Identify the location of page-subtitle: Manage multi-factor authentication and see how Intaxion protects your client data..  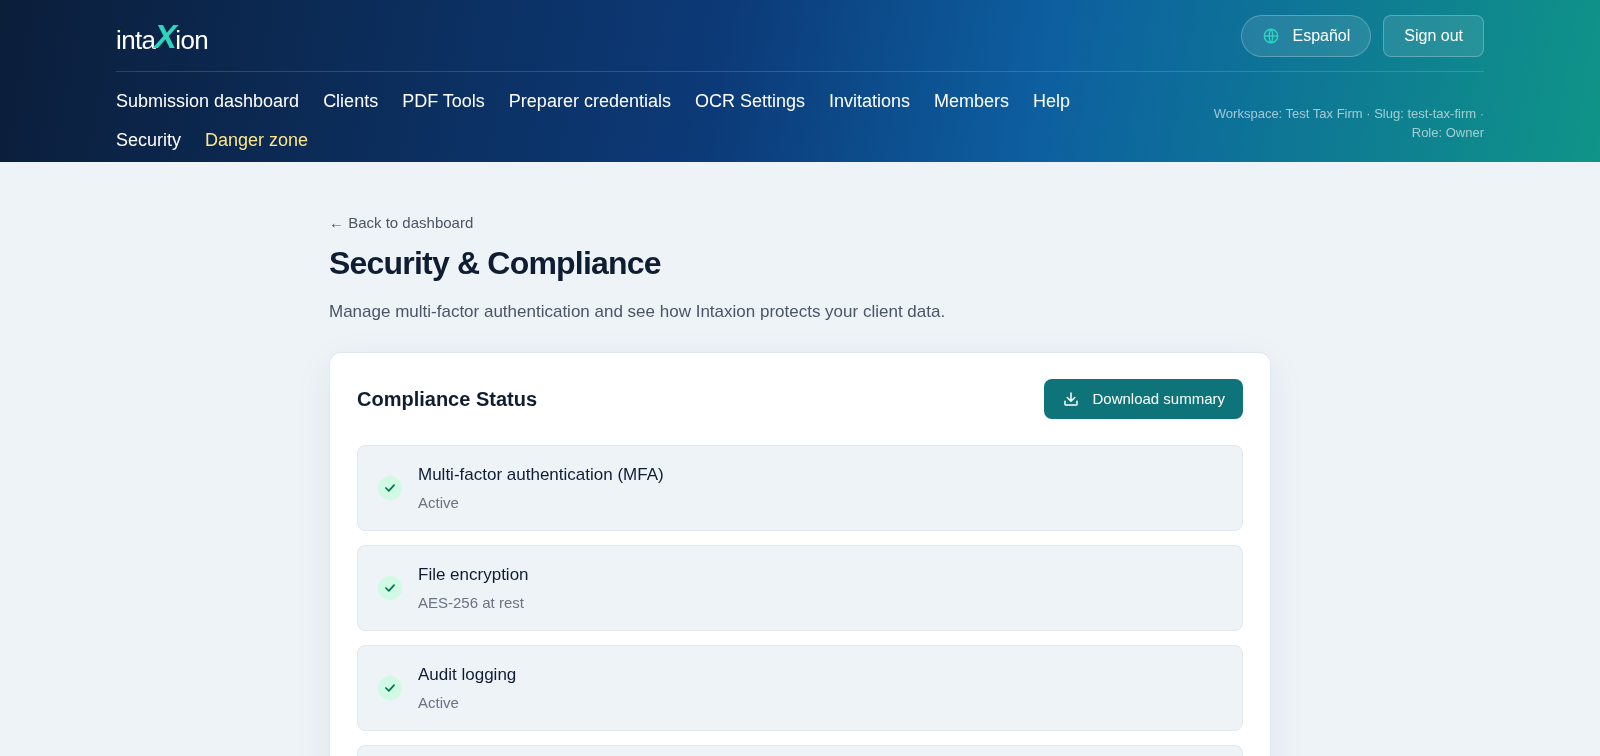
(638, 311).